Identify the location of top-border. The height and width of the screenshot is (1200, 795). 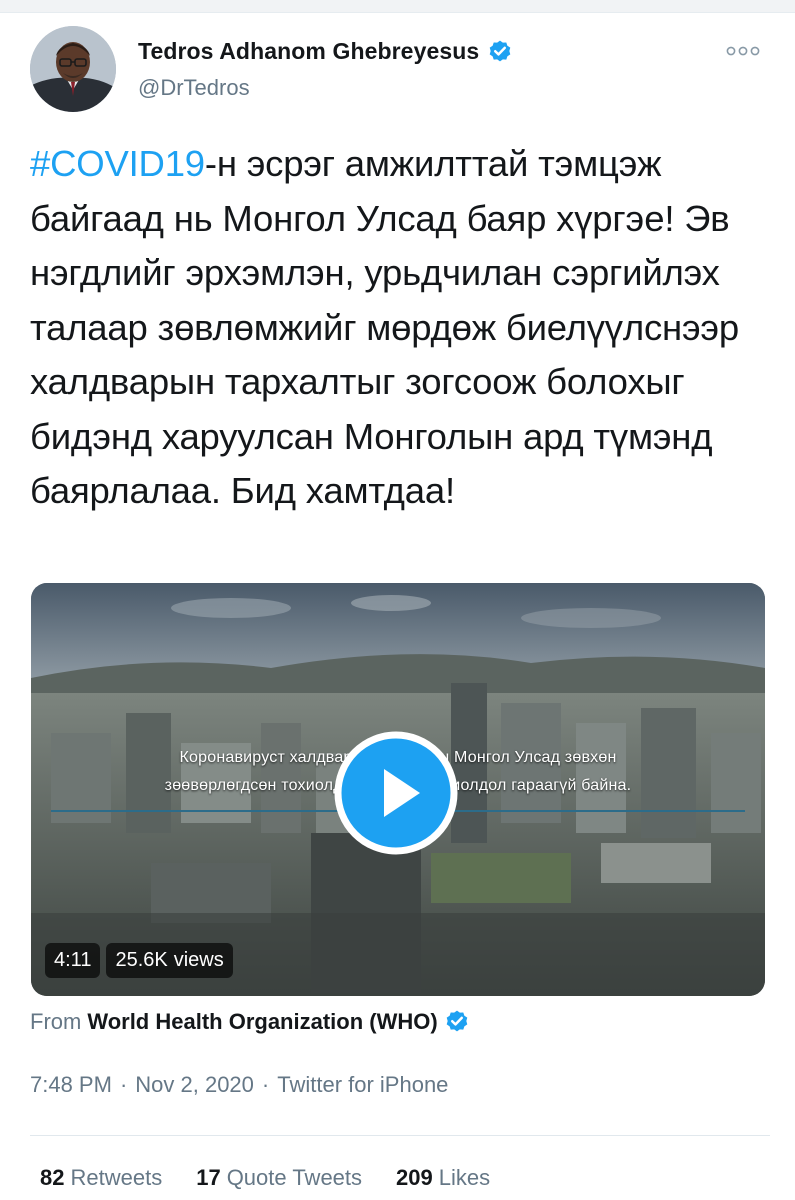
(397, 6).